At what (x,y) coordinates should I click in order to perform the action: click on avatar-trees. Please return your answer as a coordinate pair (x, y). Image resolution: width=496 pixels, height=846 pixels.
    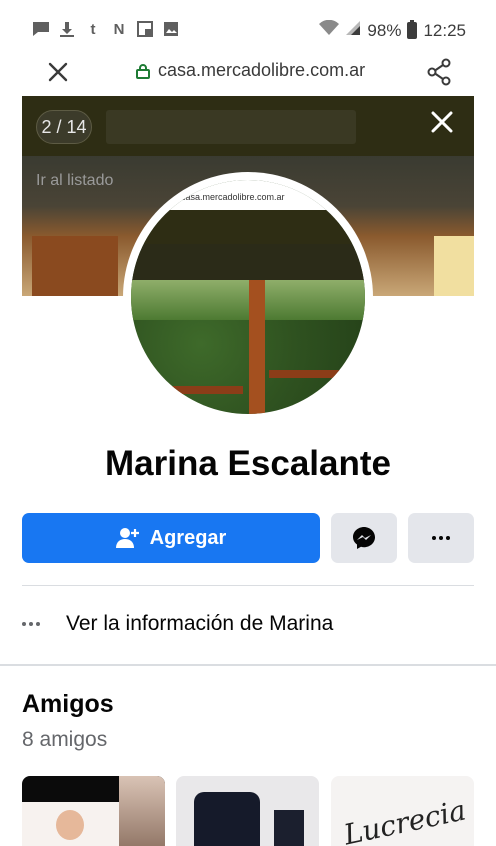
    Looking at the image, I should click on (248, 300).